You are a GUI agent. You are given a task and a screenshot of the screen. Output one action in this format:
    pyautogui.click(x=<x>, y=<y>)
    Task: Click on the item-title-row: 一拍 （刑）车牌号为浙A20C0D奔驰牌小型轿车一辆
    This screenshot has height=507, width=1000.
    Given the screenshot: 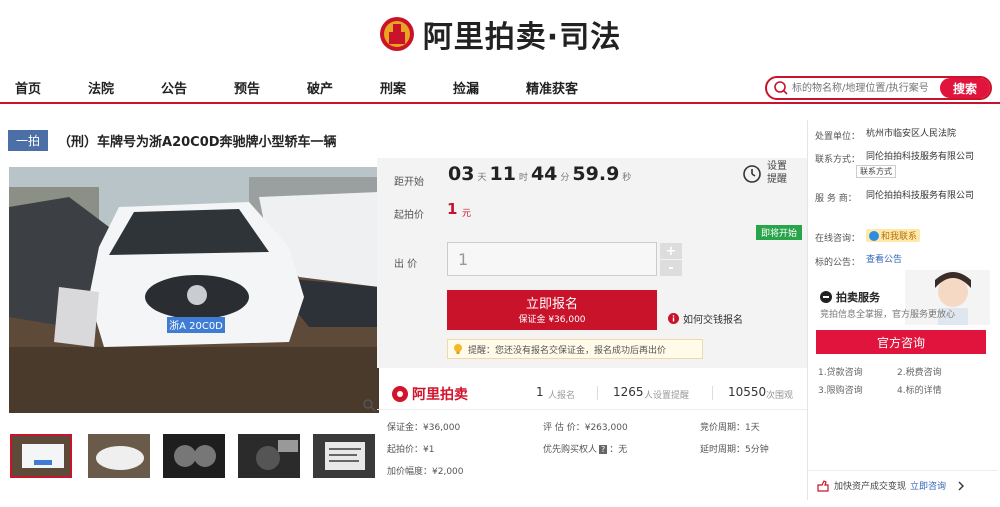 What is the action you would take?
    pyautogui.click(x=172, y=140)
    